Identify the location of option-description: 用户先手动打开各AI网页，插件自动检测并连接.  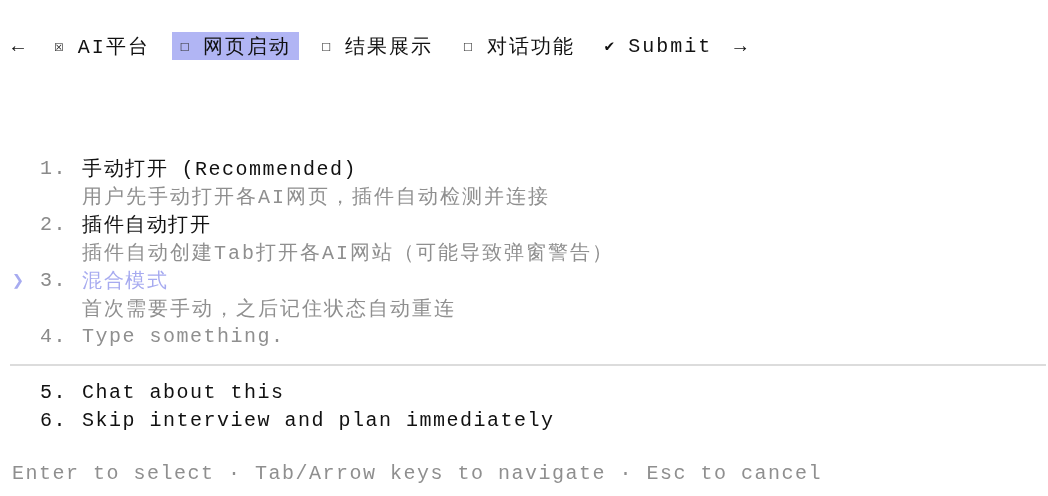
(316, 197).